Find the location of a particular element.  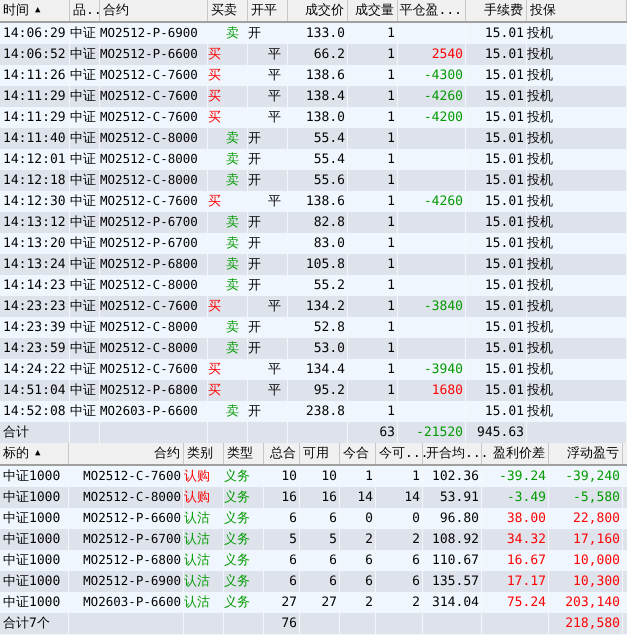

column-header: 今合 is located at coordinates (356, 454).